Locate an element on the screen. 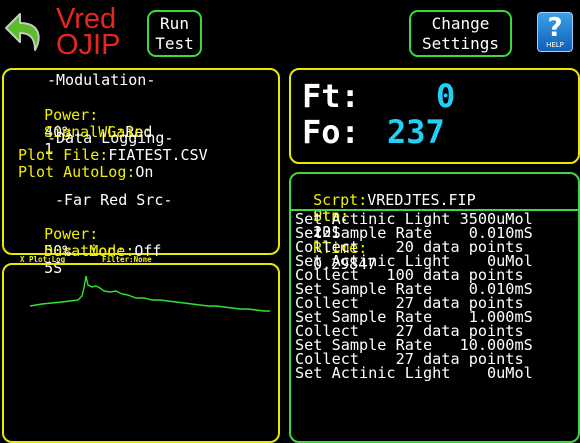 This screenshot has width=580, height=443. trace-line is located at coordinates (149, 293).